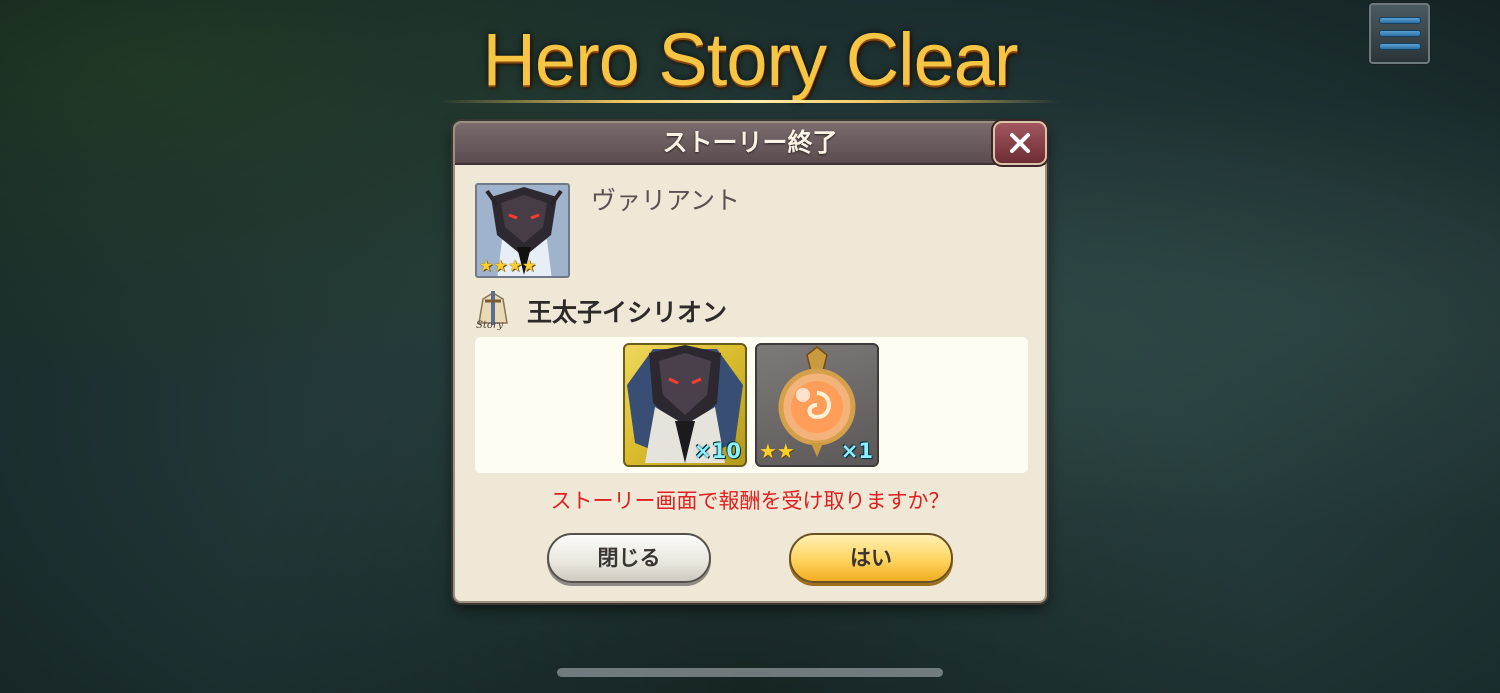  I want to click on reward-hero-shard: ×10, so click(685, 405).